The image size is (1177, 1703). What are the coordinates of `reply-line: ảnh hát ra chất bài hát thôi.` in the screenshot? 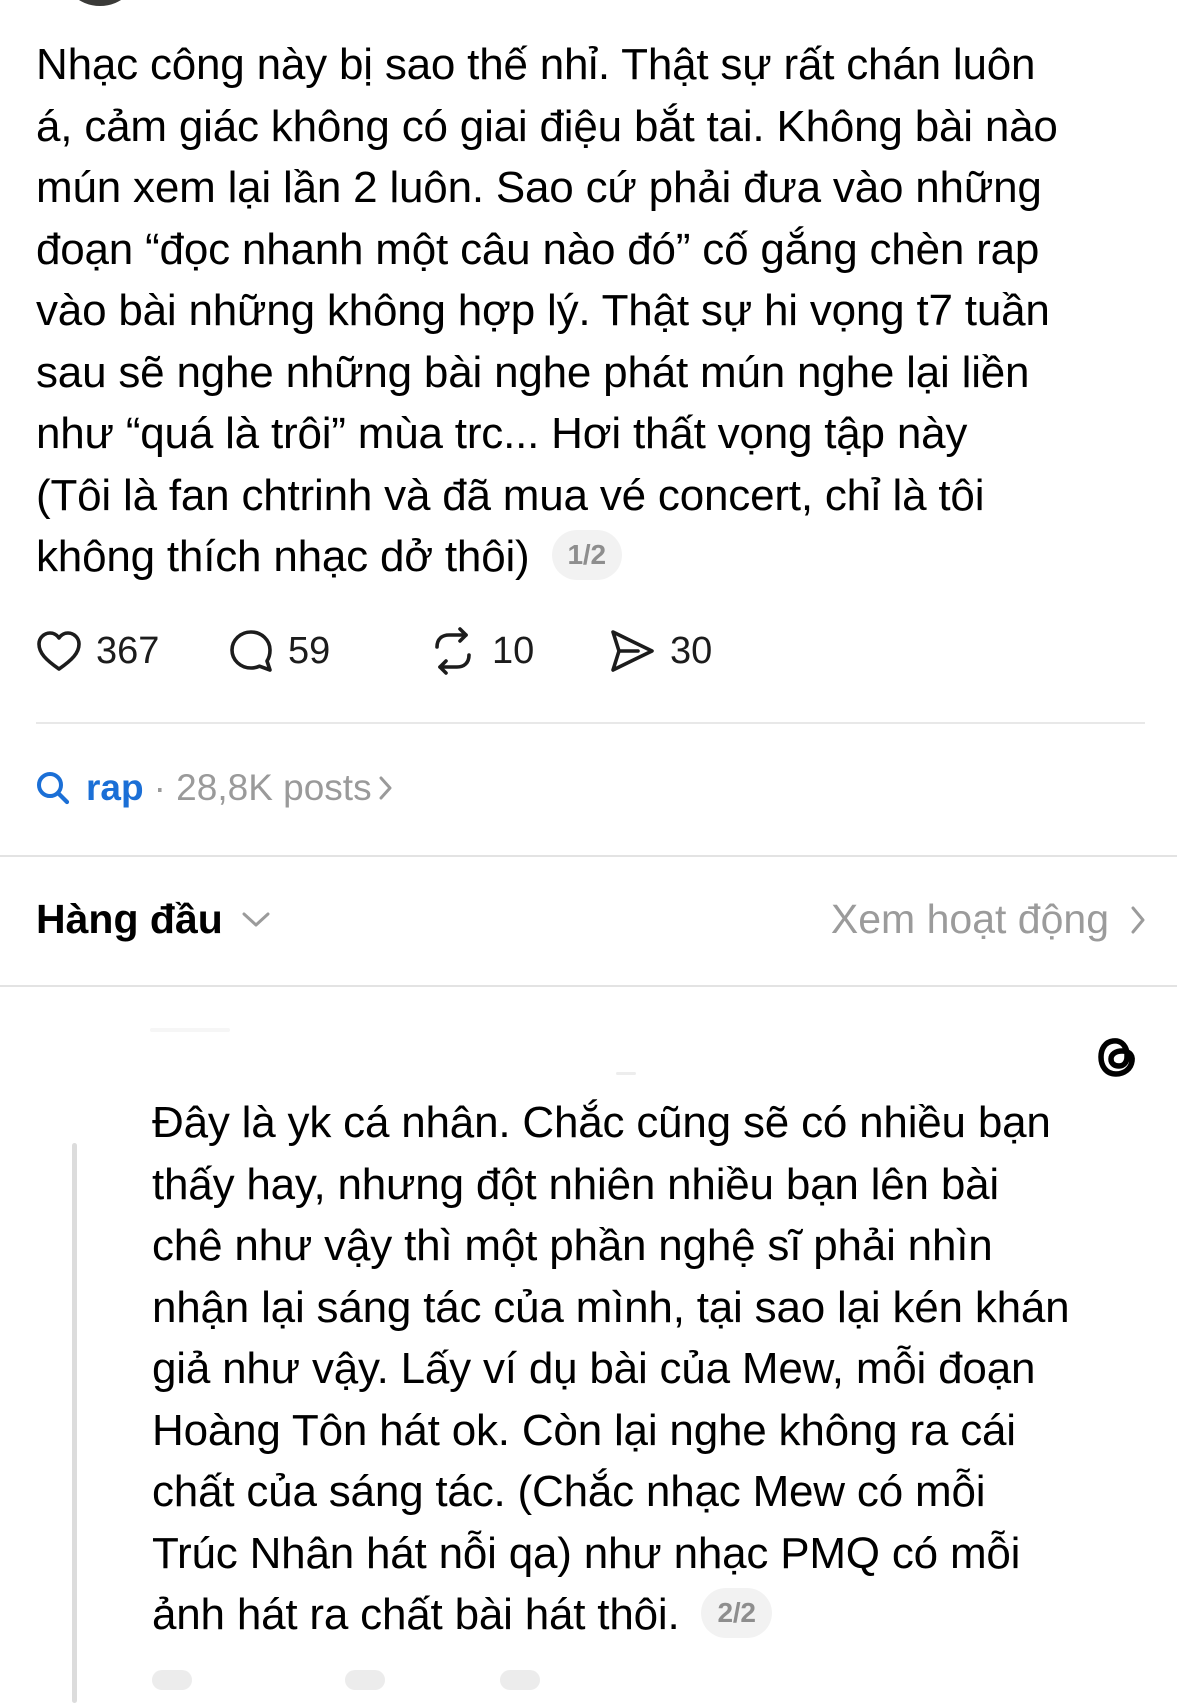 It's located at (416, 1614).